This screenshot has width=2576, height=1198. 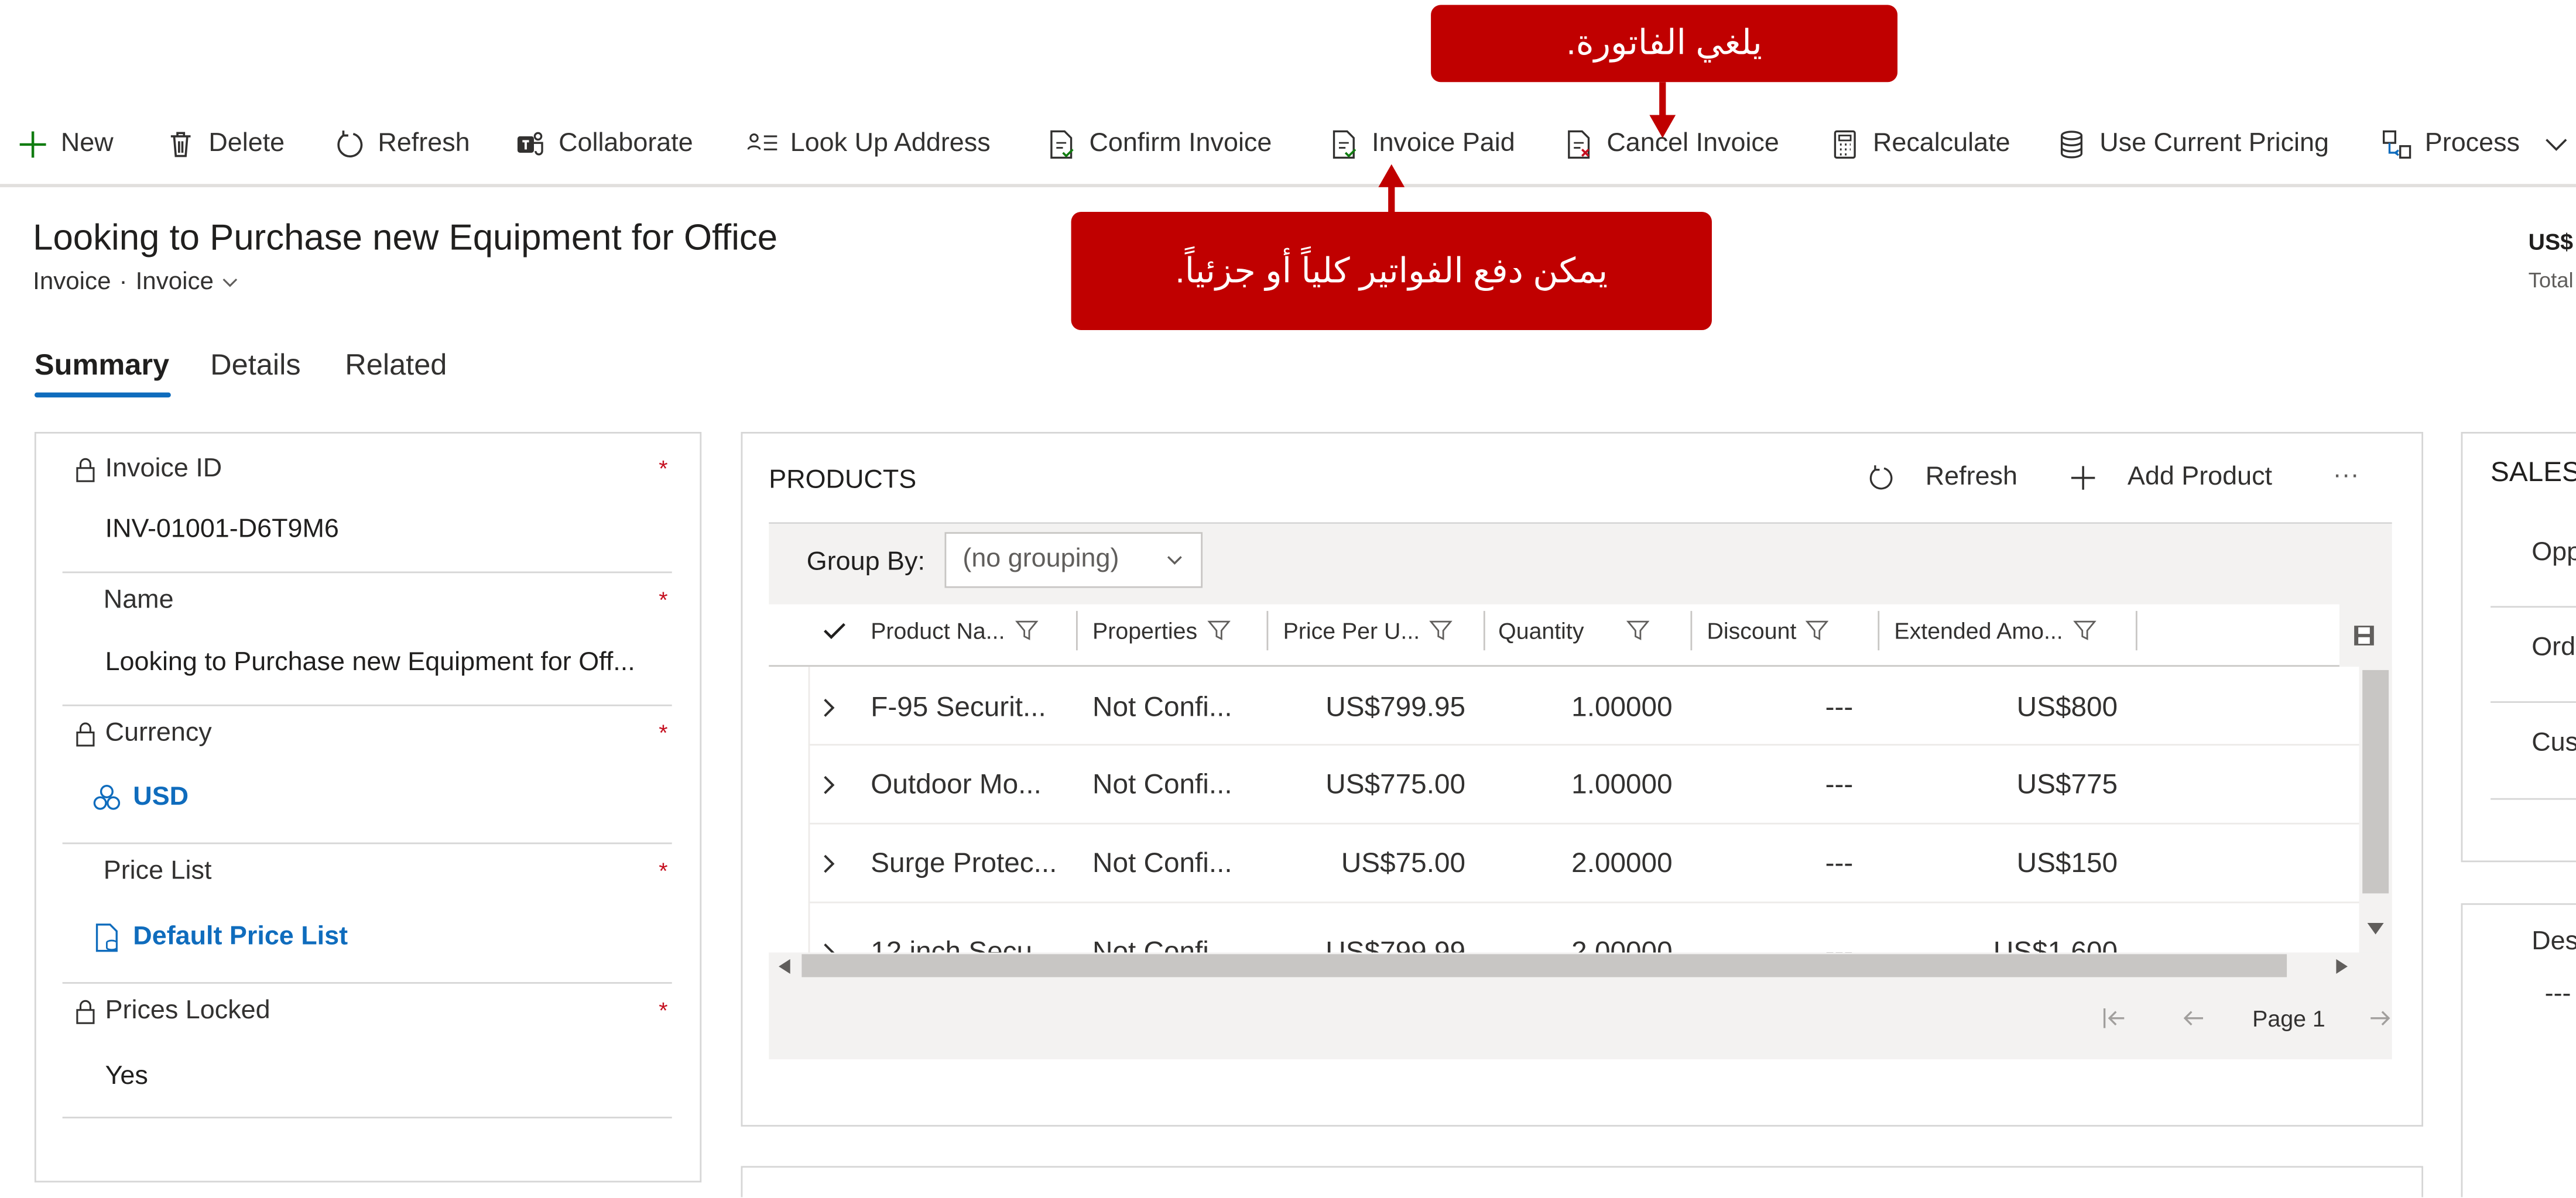 I want to click on previous-page-icon, so click(x=2193, y=1018).